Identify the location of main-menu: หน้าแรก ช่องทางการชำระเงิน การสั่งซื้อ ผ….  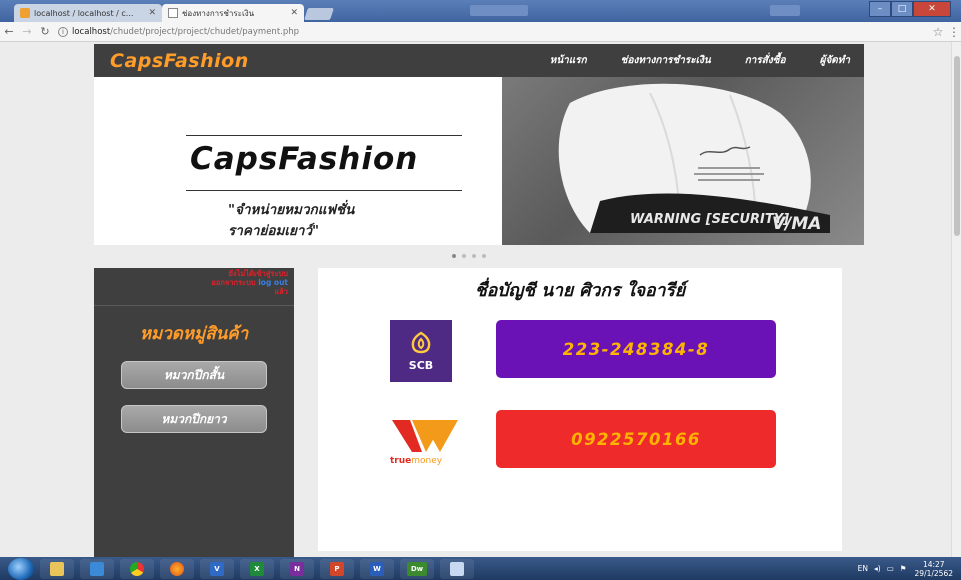
(683, 60).